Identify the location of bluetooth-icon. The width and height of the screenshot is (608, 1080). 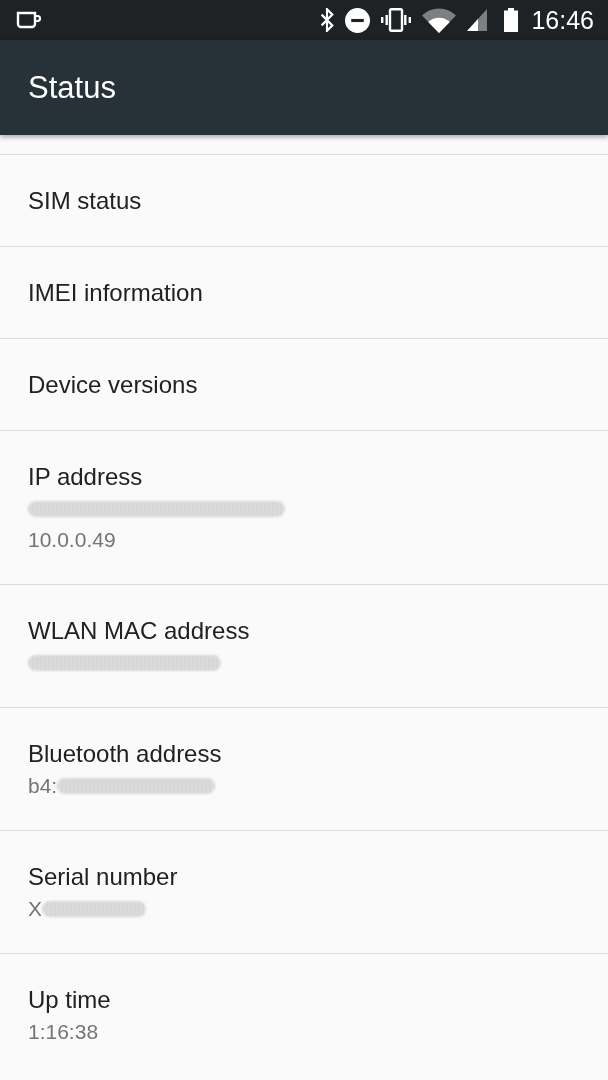
(327, 20).